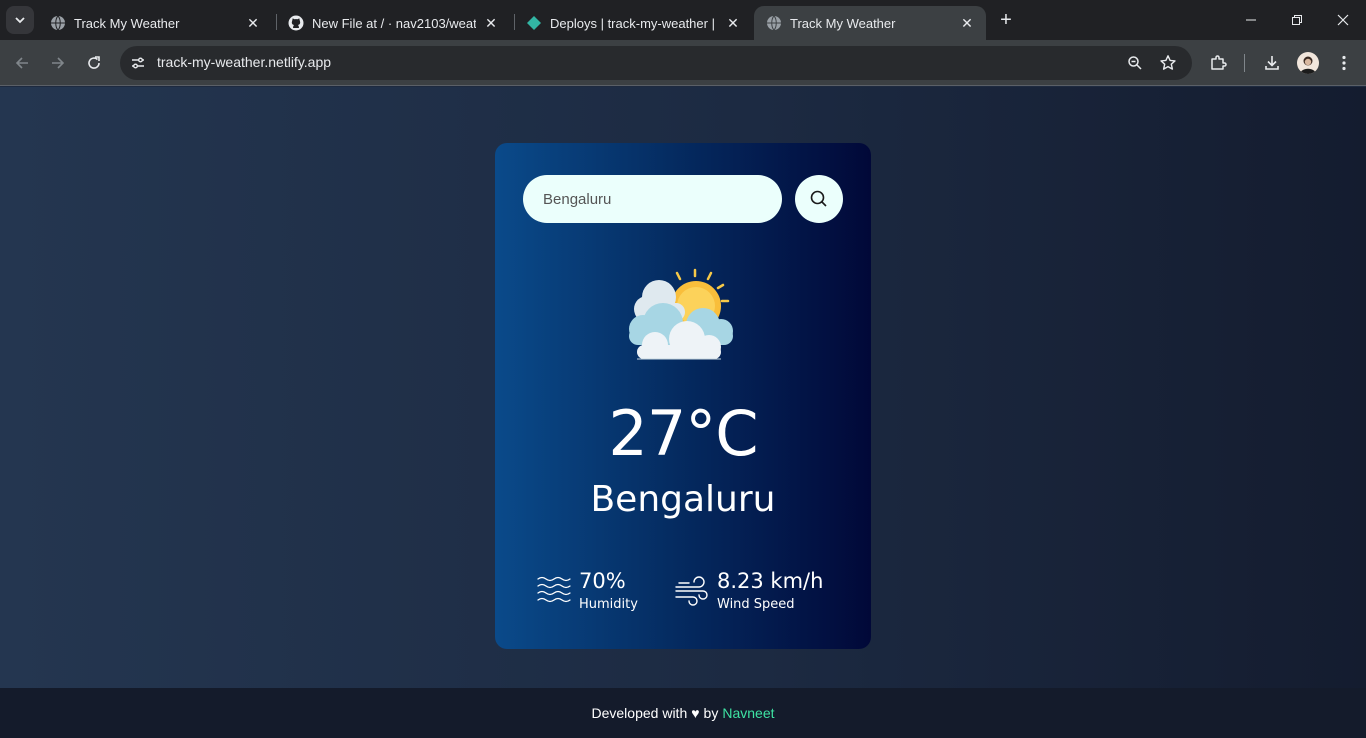  What do you see at coordinates (756, 604) in the screenshot?
I see `wind-speed-label: Wind Speed` at bounding box center [756, 604].